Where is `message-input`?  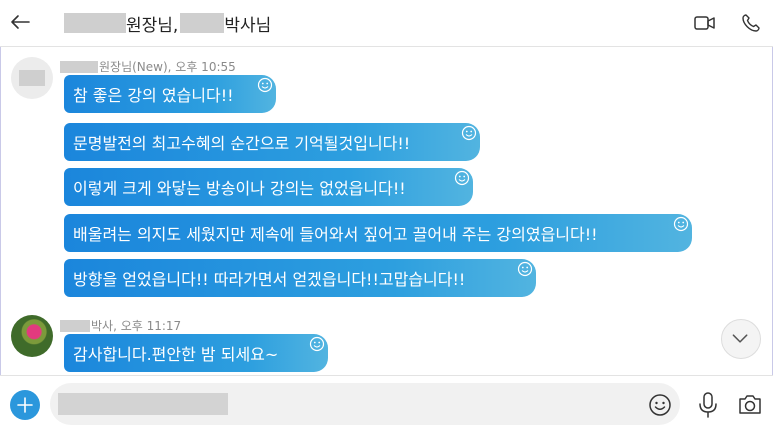 message-input is located at coordinates (438, 405).